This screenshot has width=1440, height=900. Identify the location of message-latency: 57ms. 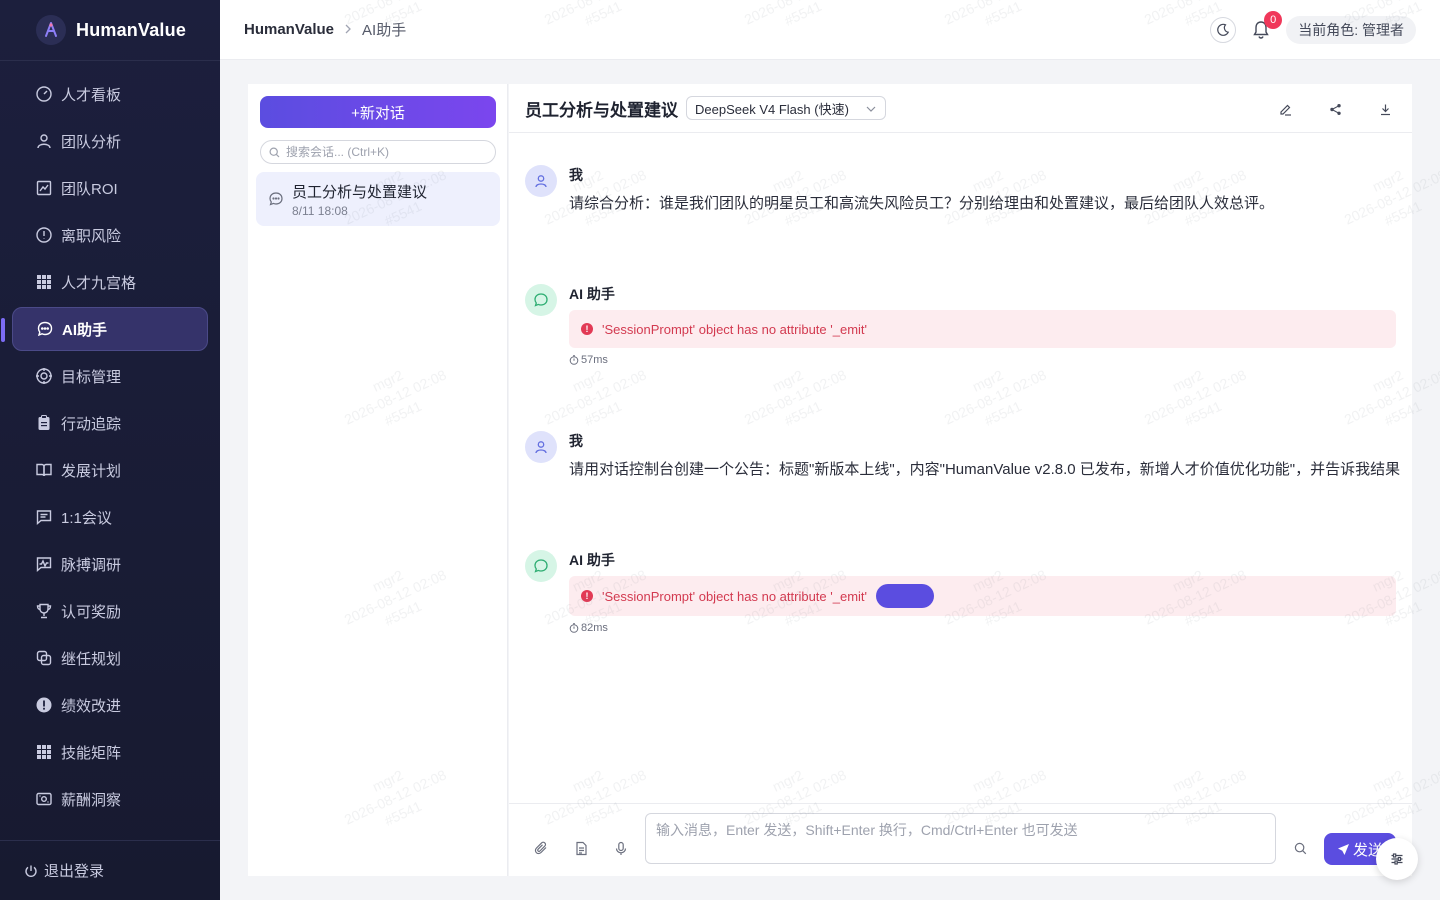
(588, 360).